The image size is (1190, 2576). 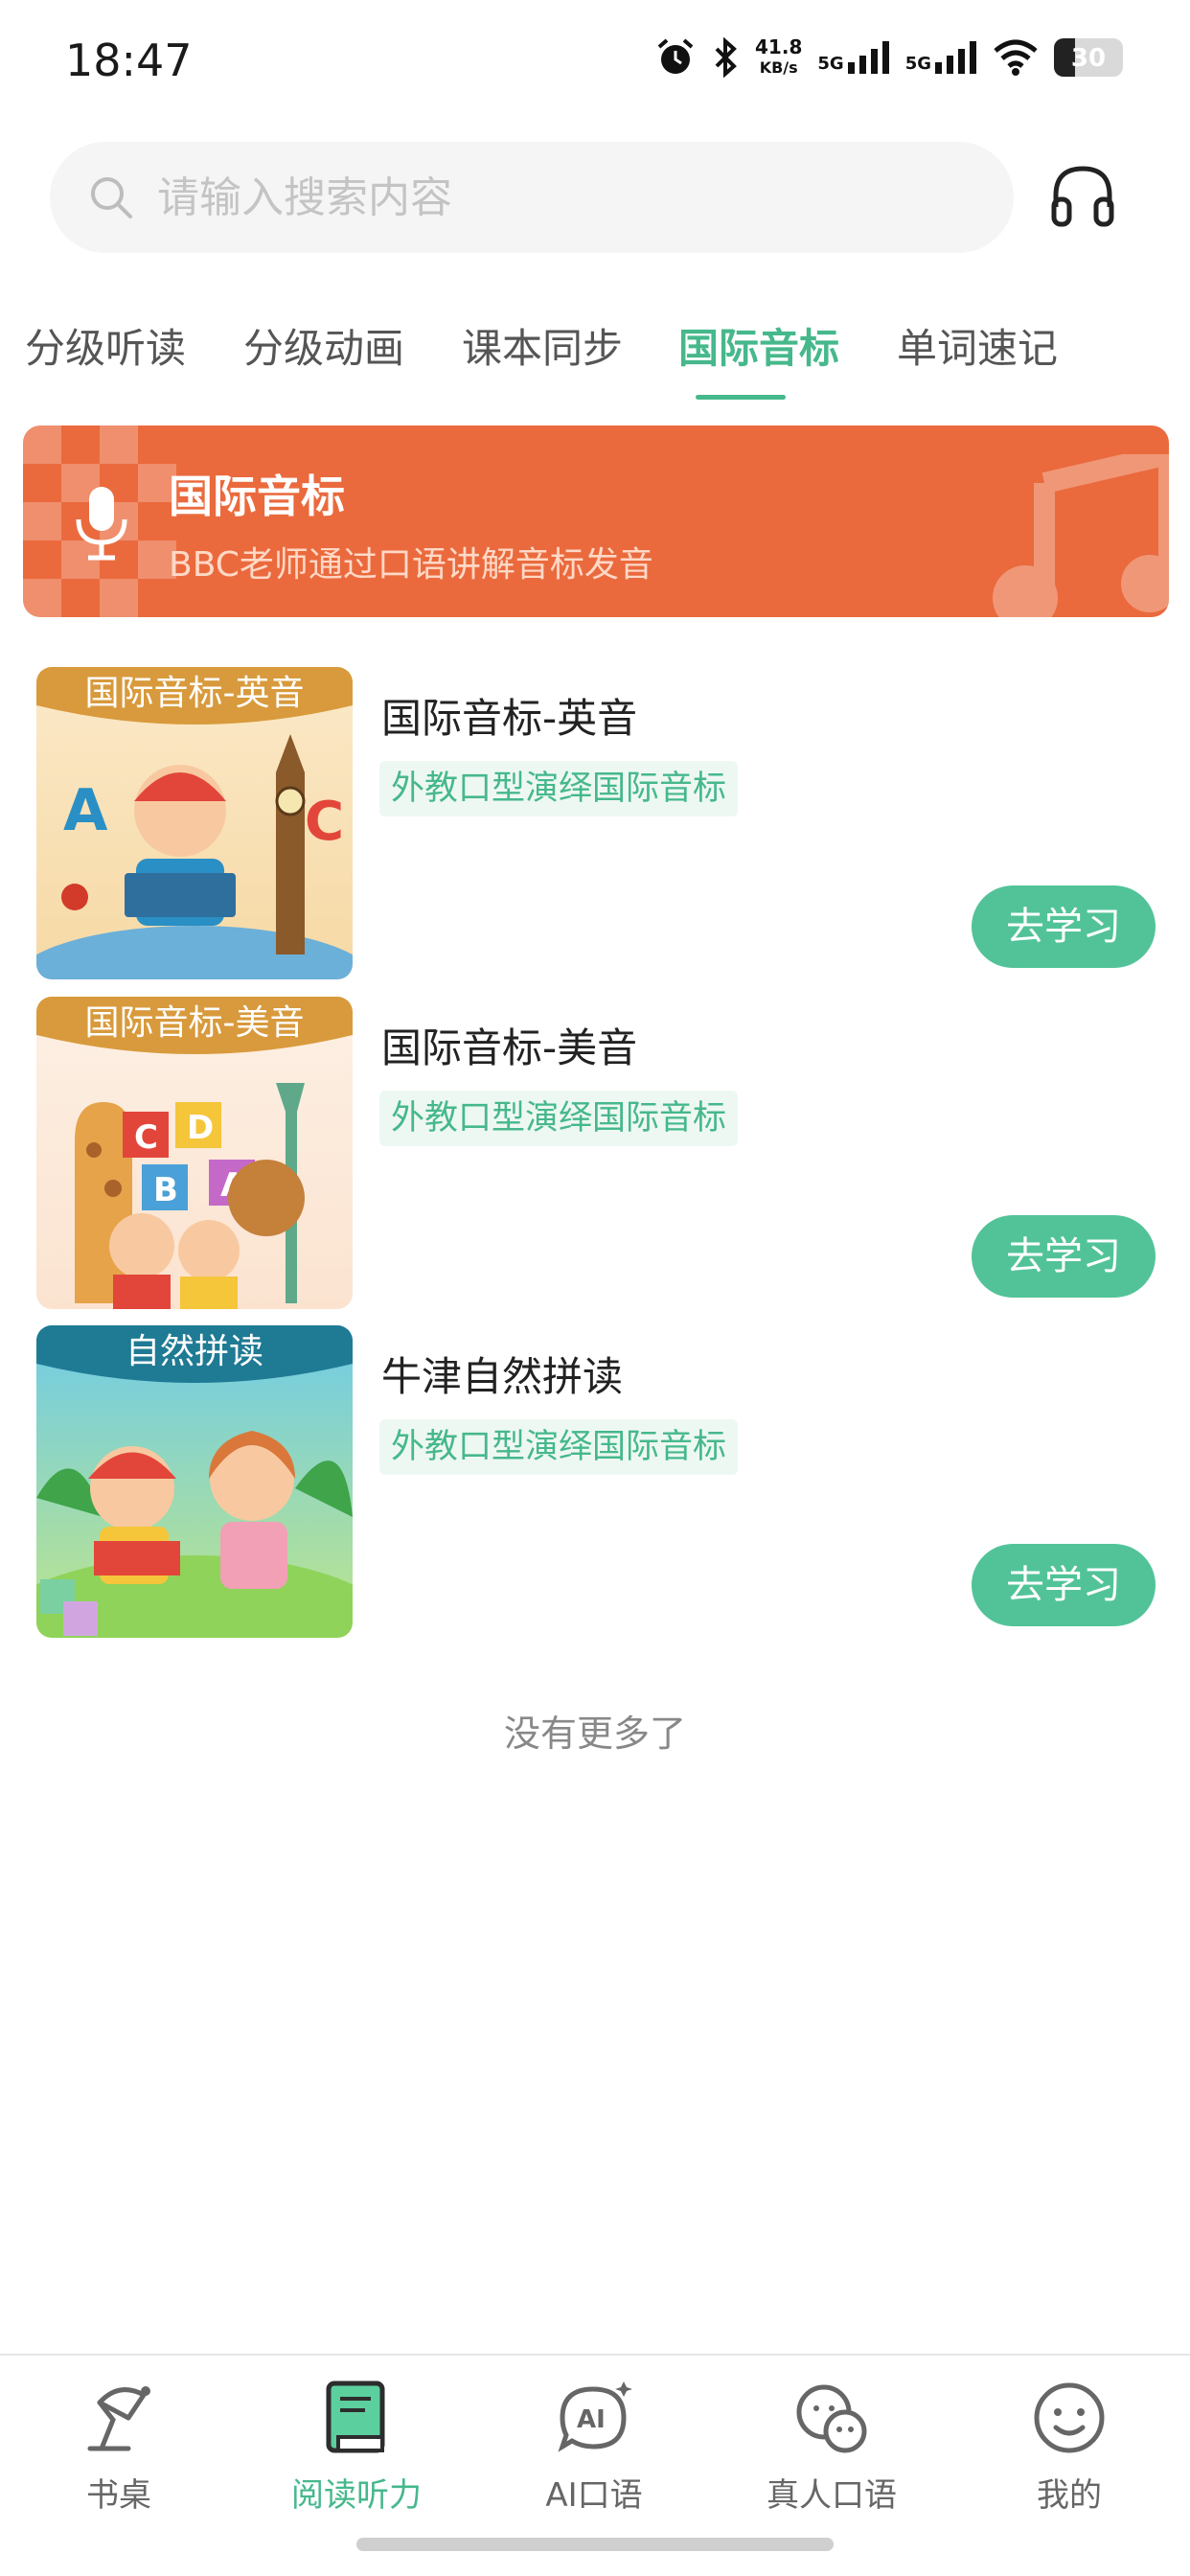 What do you see at coordinates (741, 397) in the screenshot?
I see `active-tab-indicator` at bounding box center [741, 397].